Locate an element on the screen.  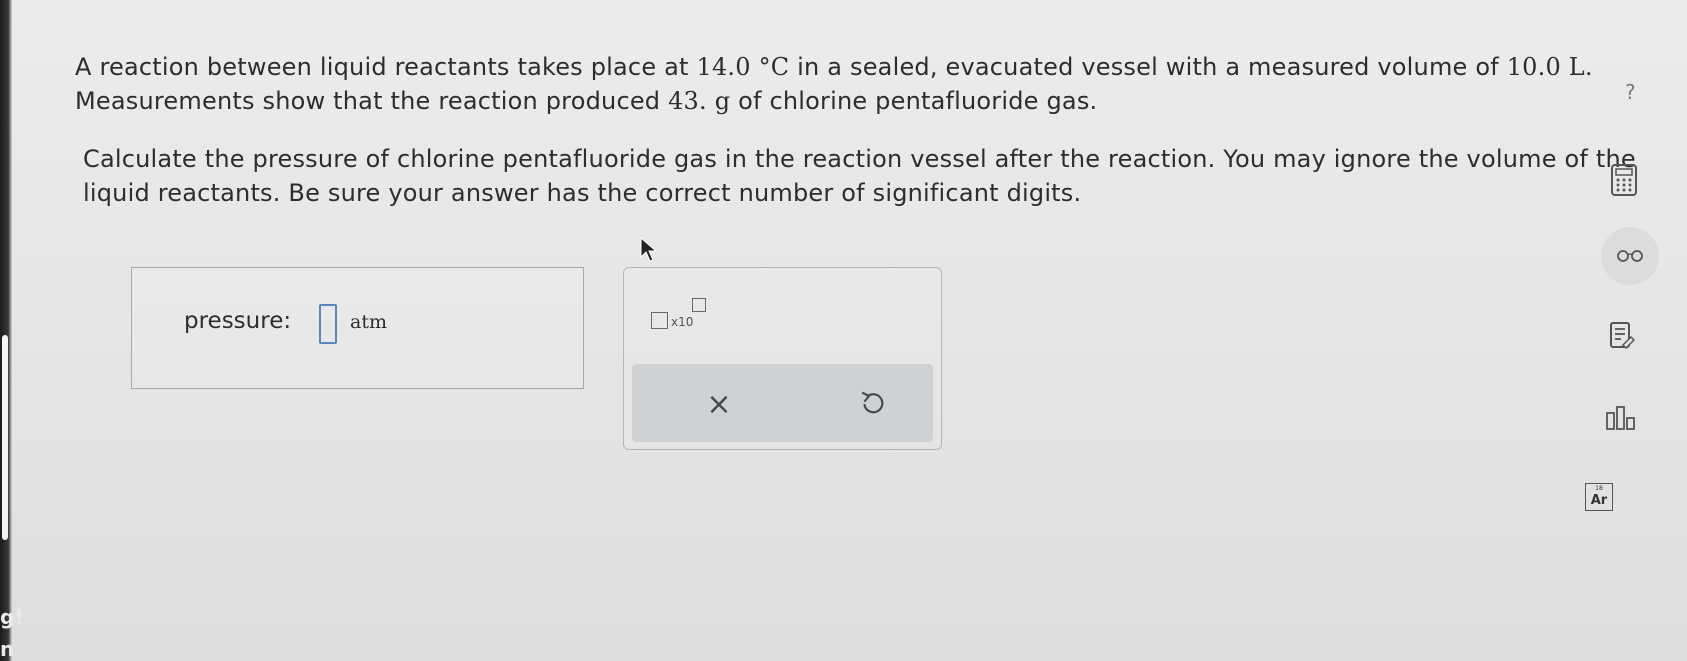
pressure-input is located at coordinates (328, 324).